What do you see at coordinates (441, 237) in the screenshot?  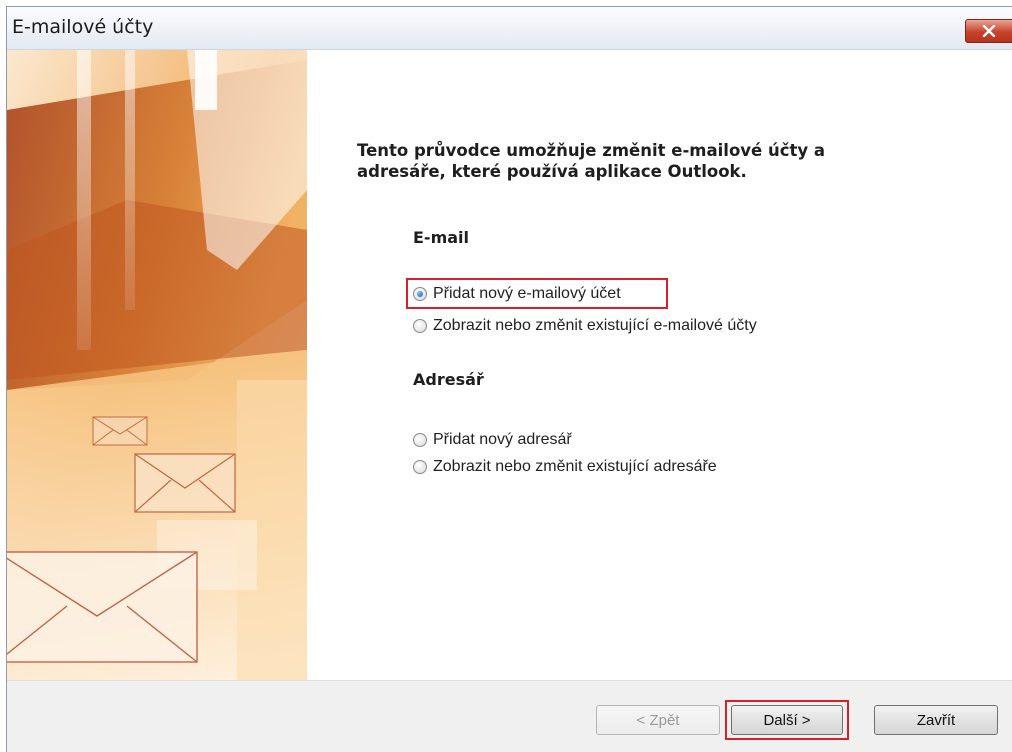 I see `email-section-heading: E-mail` at bounding box center [441, 237].